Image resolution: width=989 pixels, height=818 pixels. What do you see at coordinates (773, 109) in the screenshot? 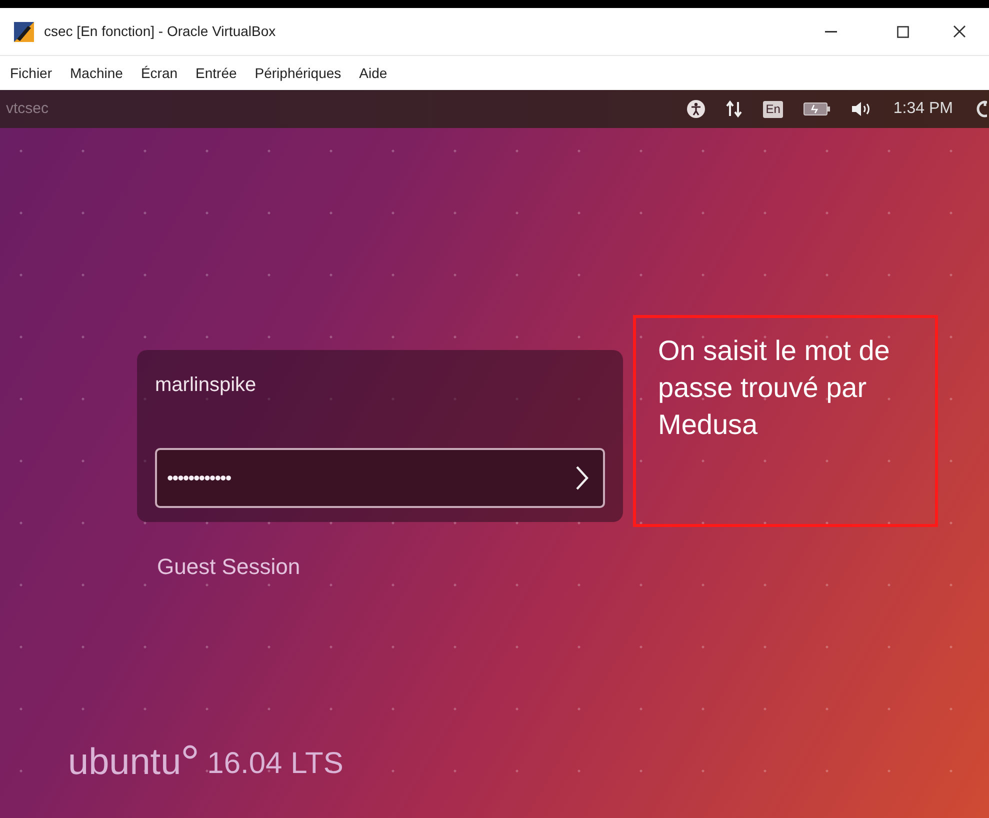
I see `keyboard-layout-indicator: En` at bounding box center [773, 109].